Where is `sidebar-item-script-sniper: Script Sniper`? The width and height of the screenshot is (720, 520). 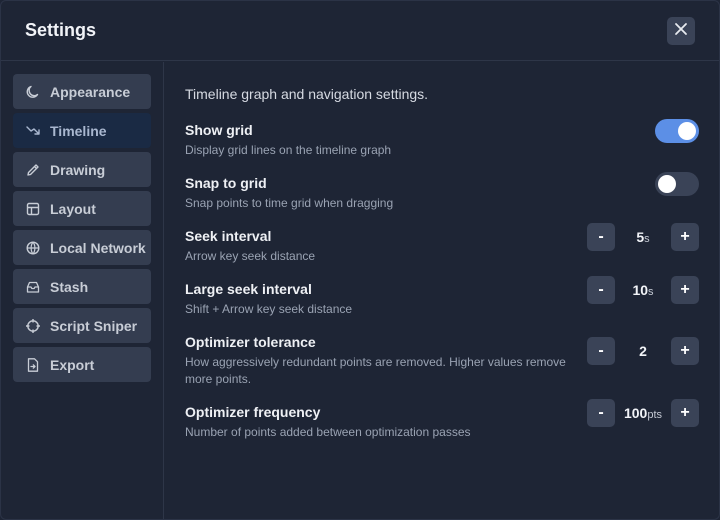 sidebar-item-script-sniper: Script Sniper is located at coordinates (82, 325).